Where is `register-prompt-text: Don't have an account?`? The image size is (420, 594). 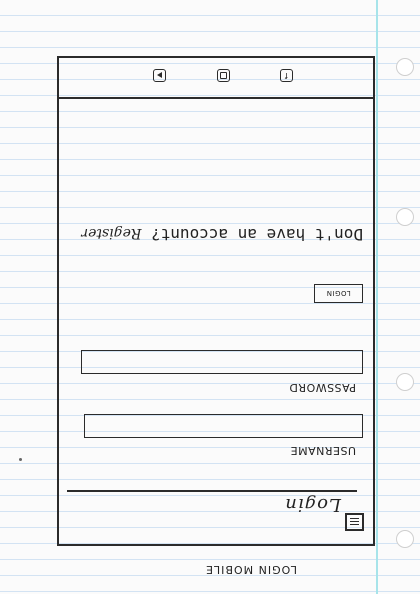
register-prompt-text: Don't have an account? is located at coordinates (257, 234).